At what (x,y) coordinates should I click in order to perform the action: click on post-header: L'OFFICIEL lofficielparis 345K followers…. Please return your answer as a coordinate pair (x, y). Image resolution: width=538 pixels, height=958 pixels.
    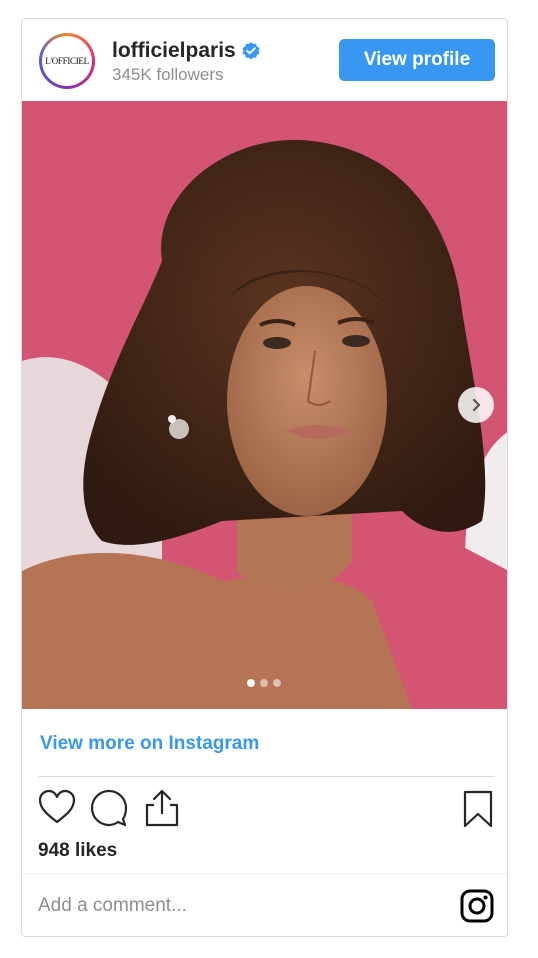
    Looking at the image, I should click on (264, 60).